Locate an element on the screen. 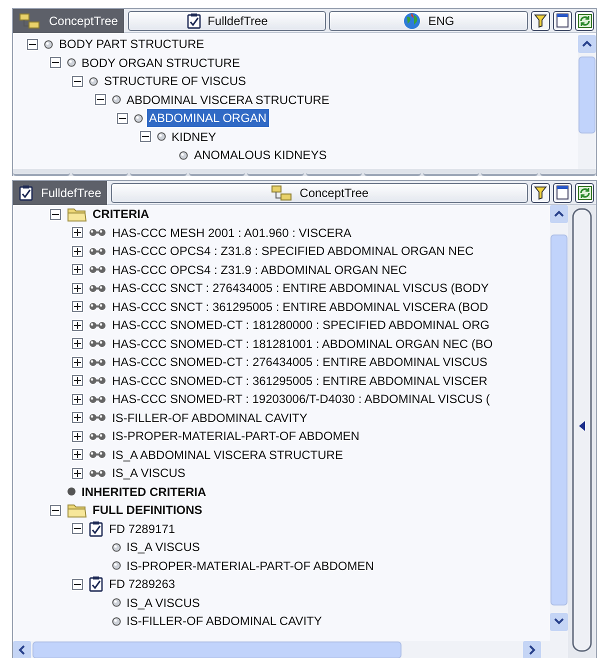  tree-item: HAS-CCC SNOMED-CT : 181280000 : SPECIFIED ABDOMINAL ORG is located at coordinates (301, 325).